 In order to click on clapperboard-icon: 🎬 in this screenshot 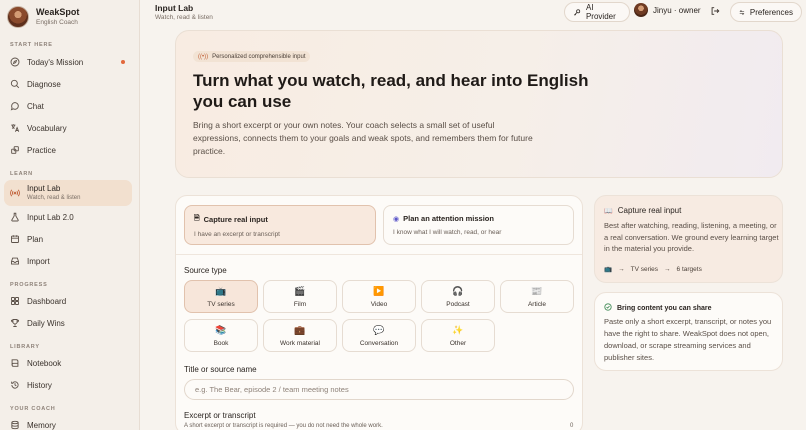, I will do `click(300, 290)`.